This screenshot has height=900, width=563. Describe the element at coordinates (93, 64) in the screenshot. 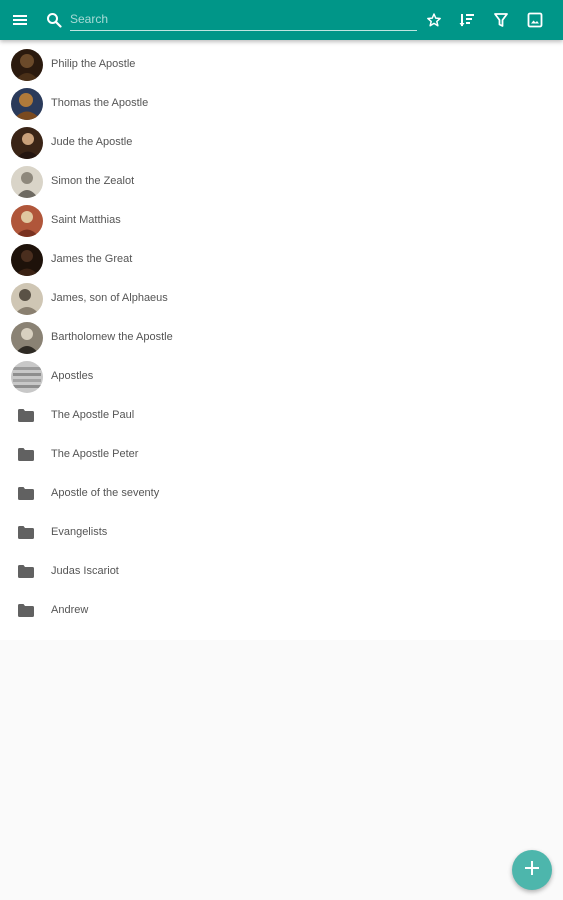

I see `list-item-label: Philip the Apostle` at that location.